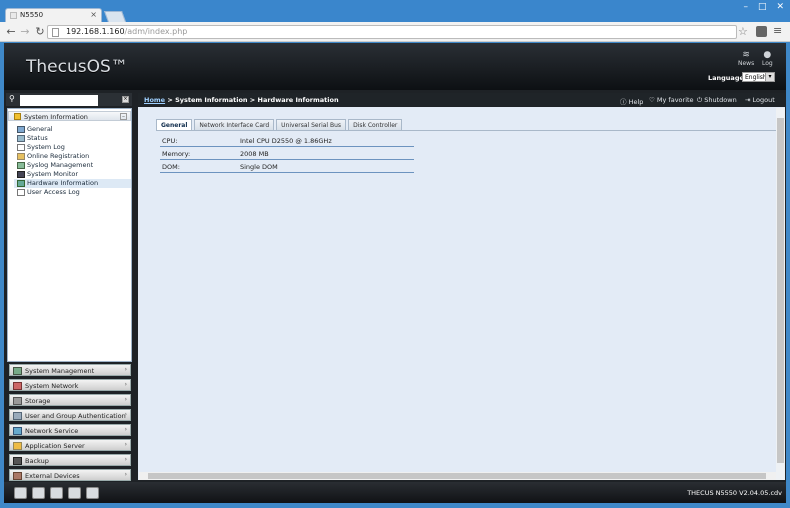 This screenshot has height=508, width=790. What do you see at coordinates (70, 460) in the screenshot?
I see `category-backup: Backup ›` at bounding box center [70, 460].